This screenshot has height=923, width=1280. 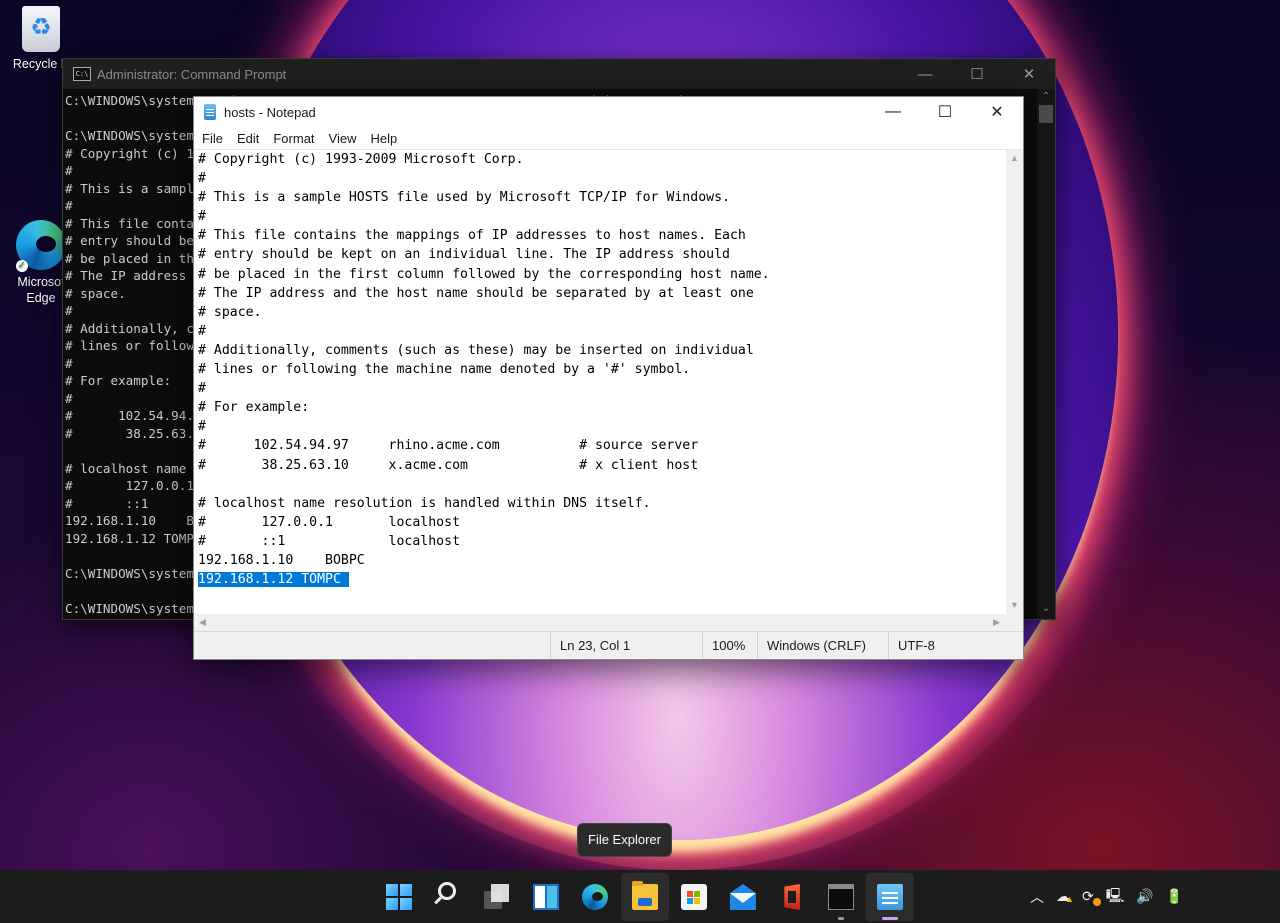 I want to click on taskbar-start-button, so click(x=399, y=897).